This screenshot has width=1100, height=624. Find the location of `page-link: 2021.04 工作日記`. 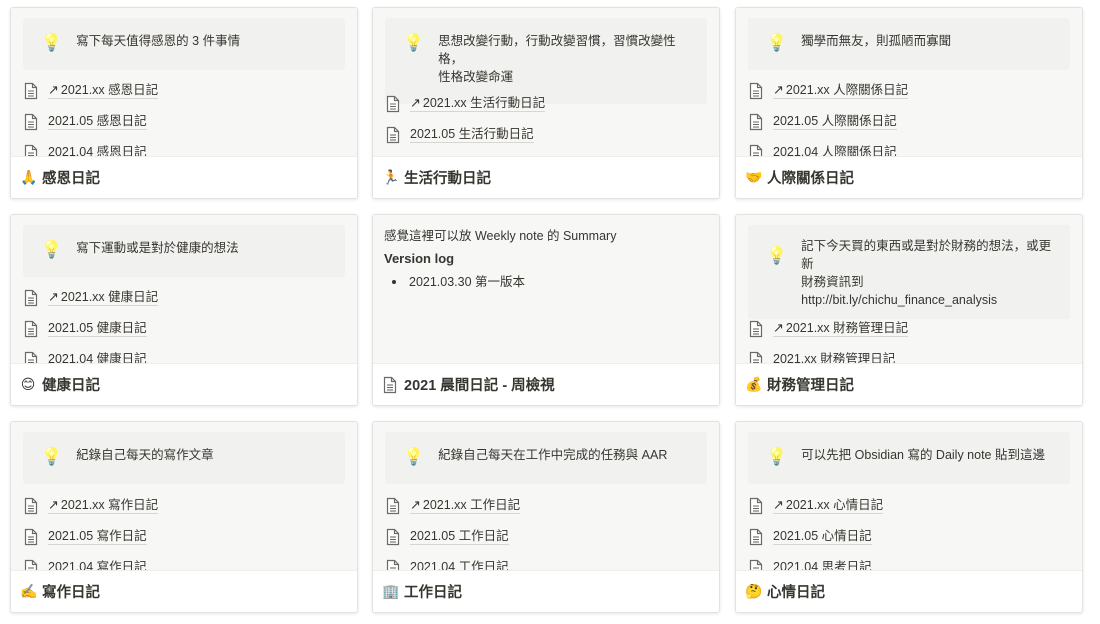

page-link: 2021.04 工作日記 is located at coordinates (546, 562).